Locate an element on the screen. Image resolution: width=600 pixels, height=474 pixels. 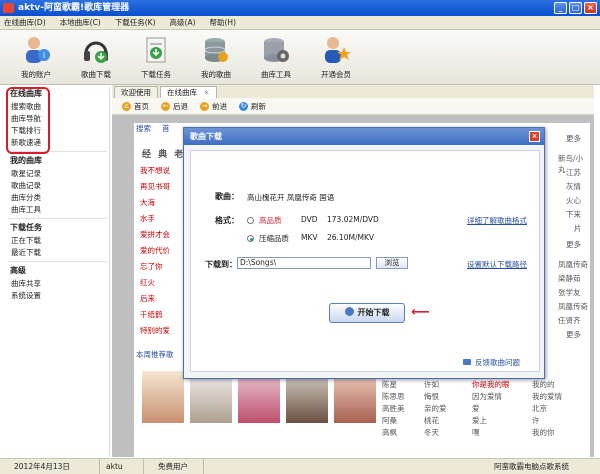
ghost-first-link: 首 is located at coordinates (166, 128).